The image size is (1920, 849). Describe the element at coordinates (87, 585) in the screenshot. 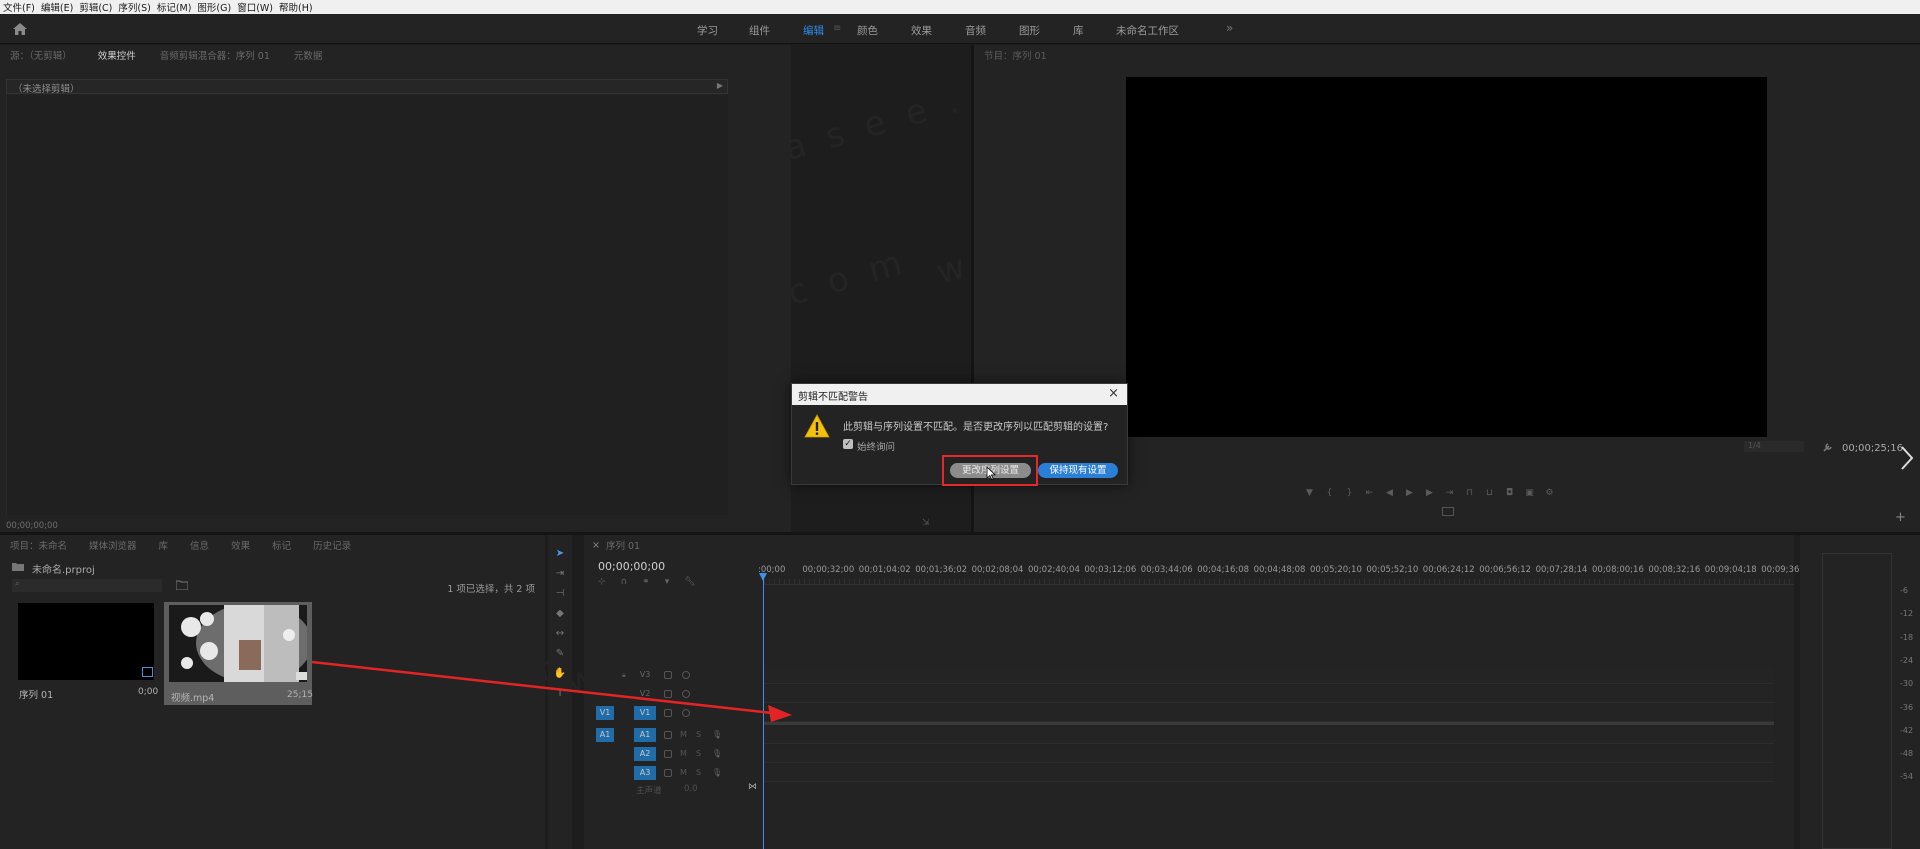

I see `project-search-input: ⌕` at that location.